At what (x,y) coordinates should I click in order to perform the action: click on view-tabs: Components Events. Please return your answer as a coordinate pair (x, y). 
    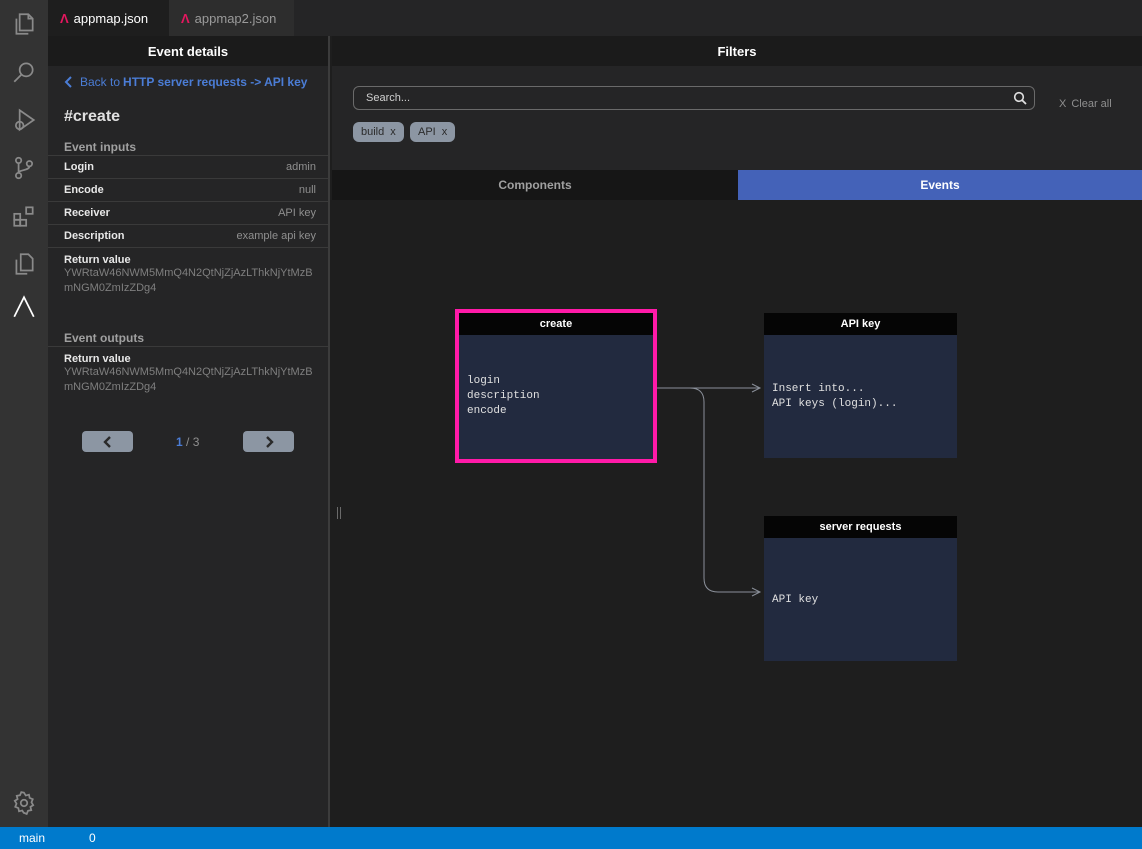
    Looking at the image, I should click on (737, 185).